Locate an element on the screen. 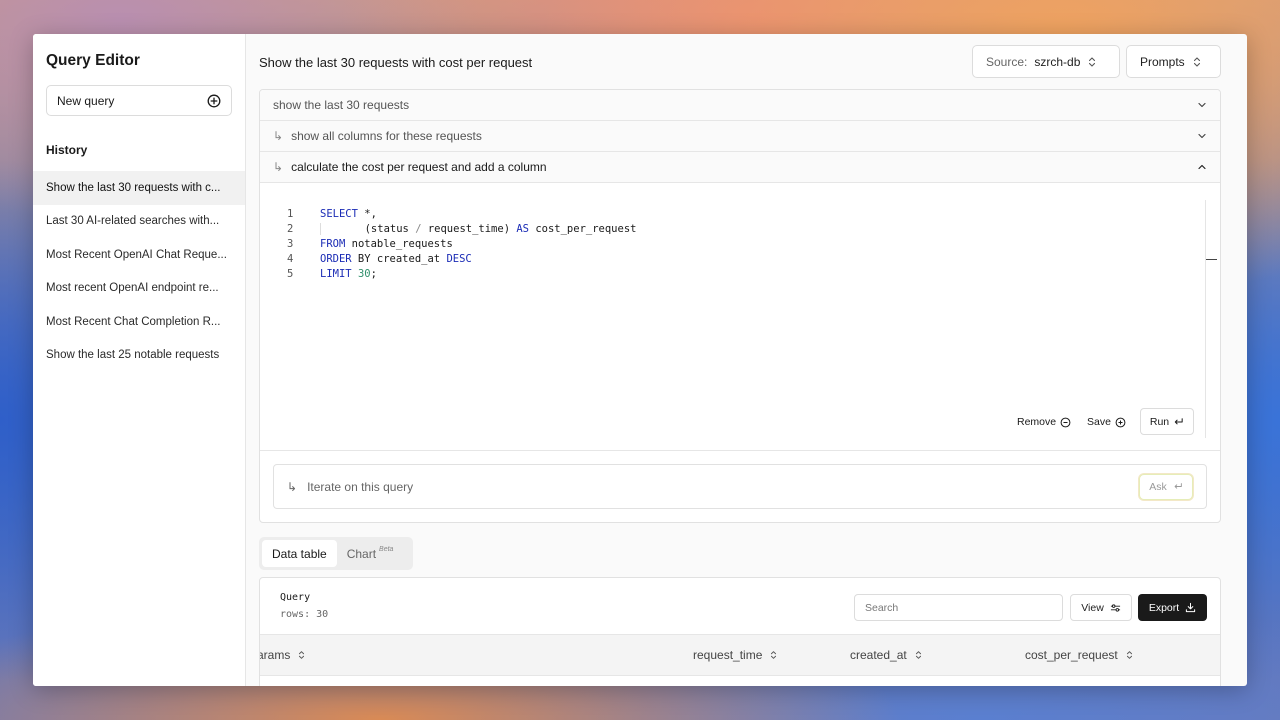 Image resolution: width=1280 pixels, height=720 pixels. column-header: cost_per_request is located at coordinates (1079, 655).